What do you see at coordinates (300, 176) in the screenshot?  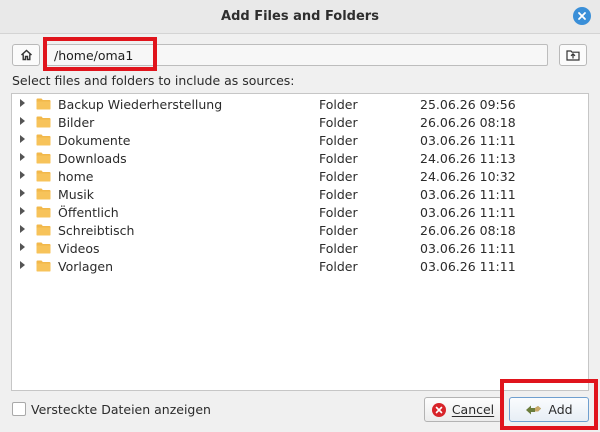 I see `list-item: home Folder 24.06.26 10:32` at bounding box center [300, 176].